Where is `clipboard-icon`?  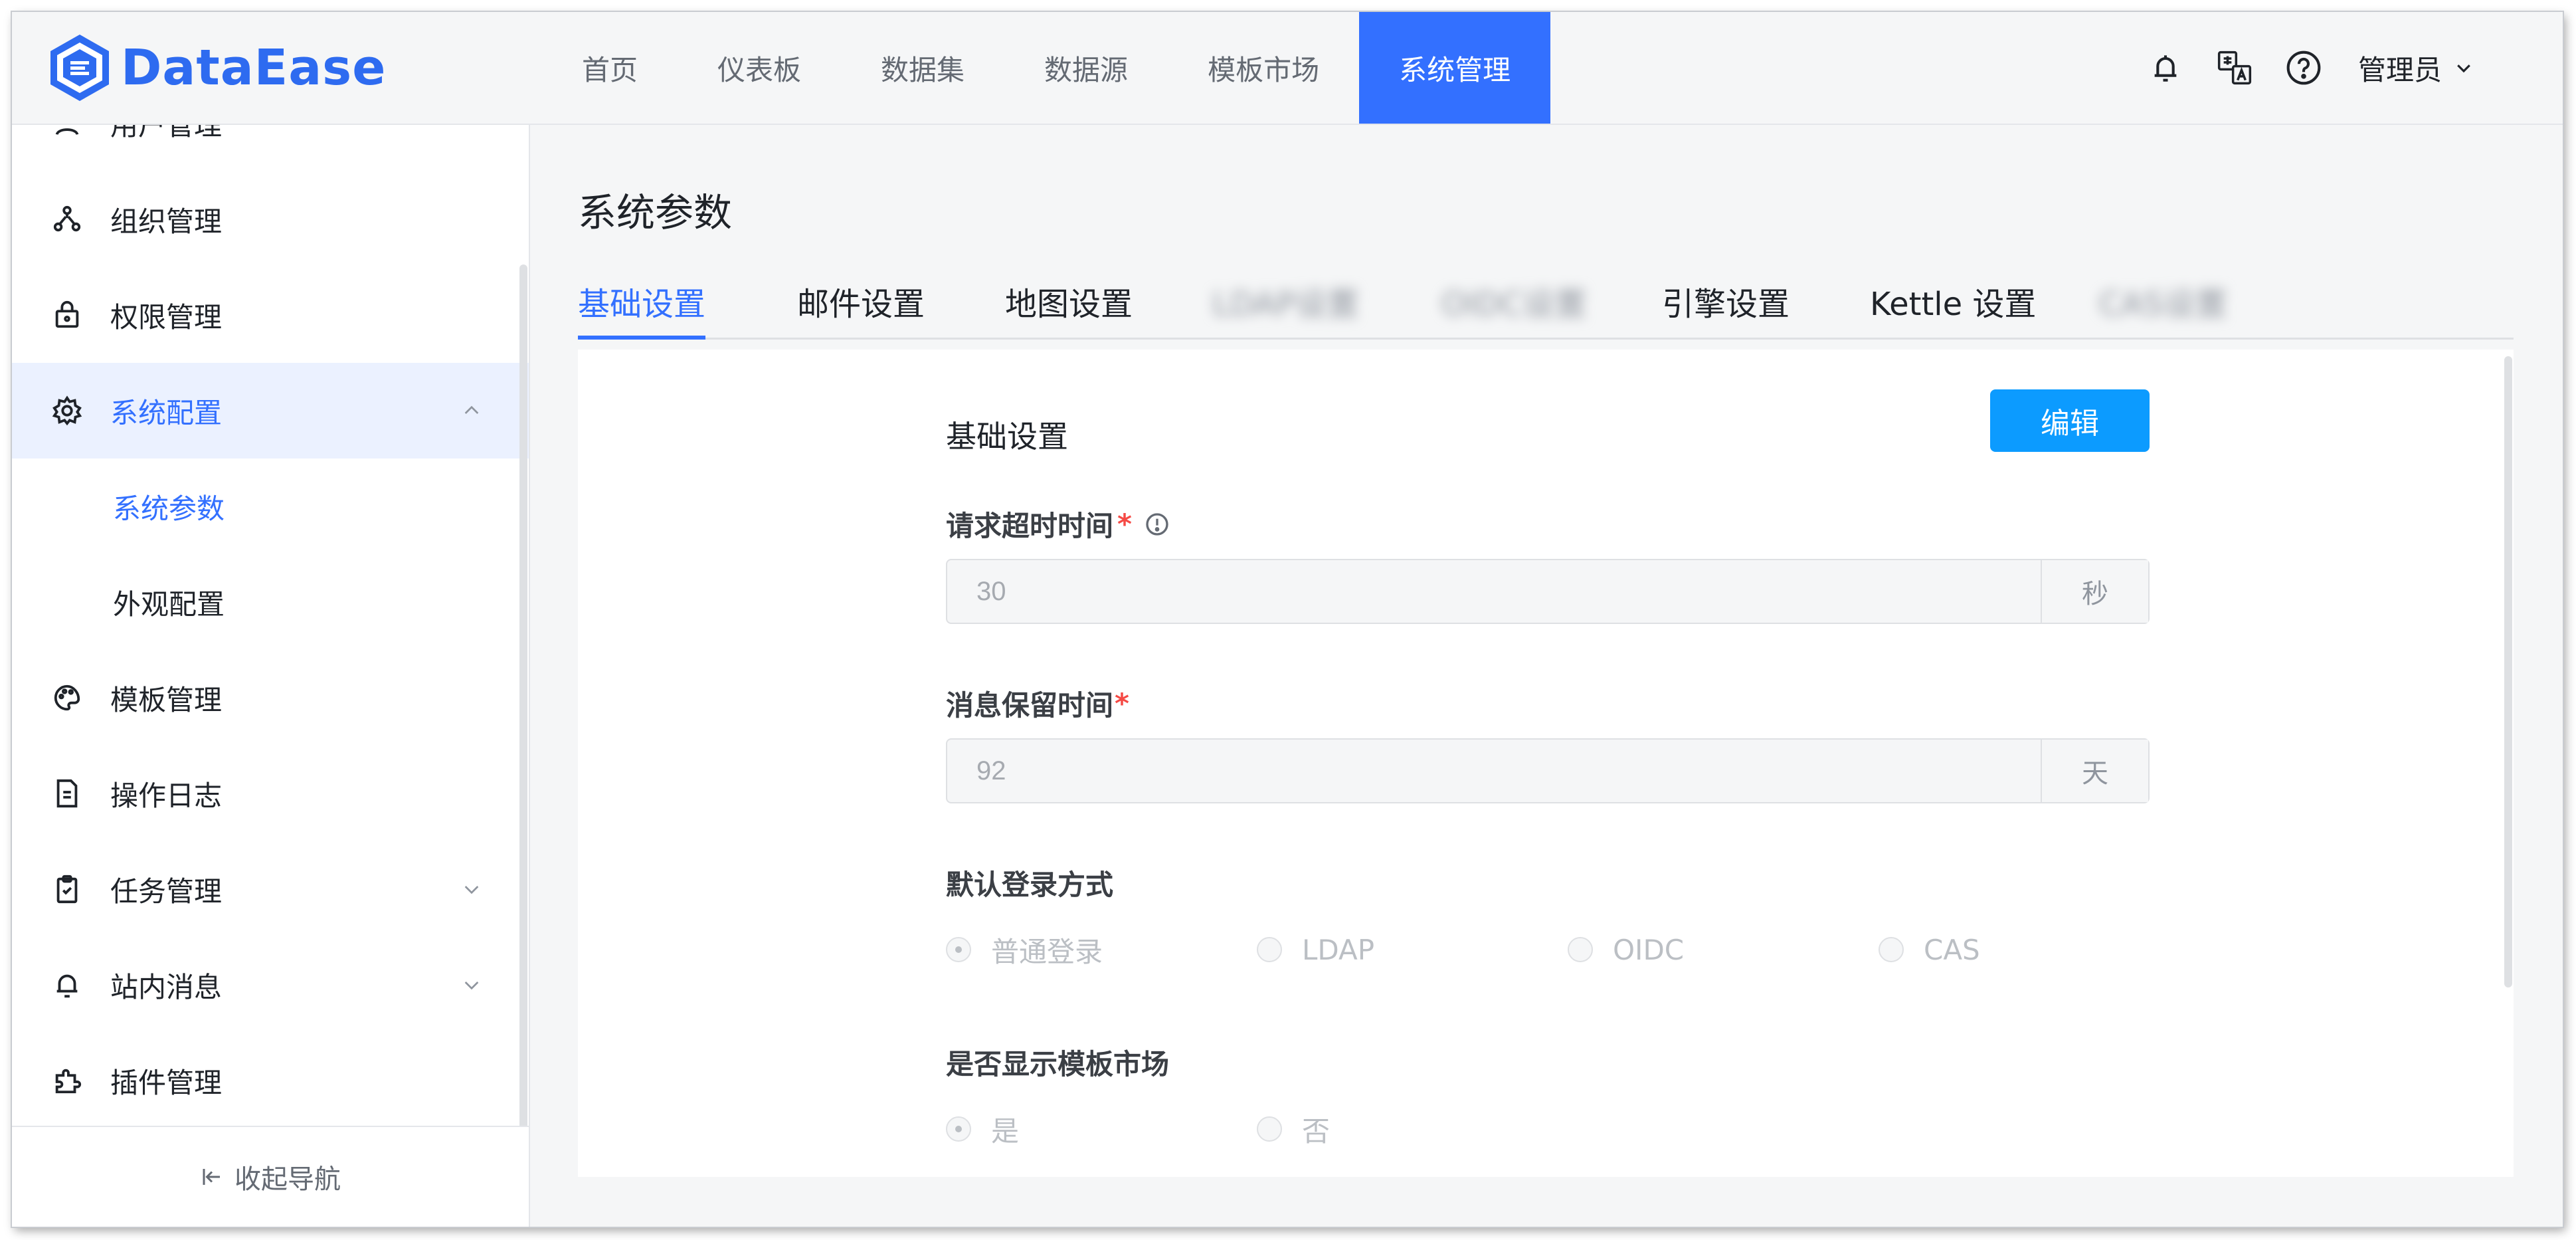 clipboard-icon is located at coordinates (67, 889).